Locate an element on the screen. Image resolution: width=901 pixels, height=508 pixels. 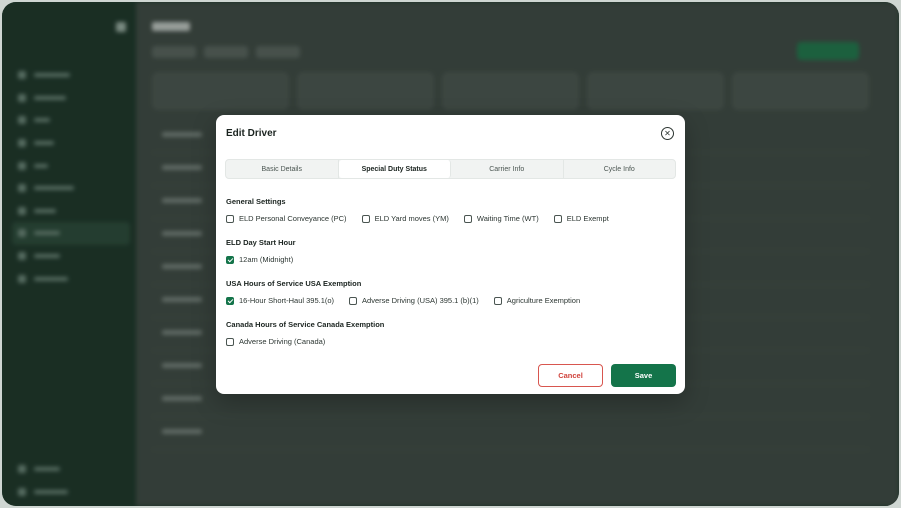
checkbox-agriculture-exemption: Agriculture Exemption is located at coordinates (537, 300).